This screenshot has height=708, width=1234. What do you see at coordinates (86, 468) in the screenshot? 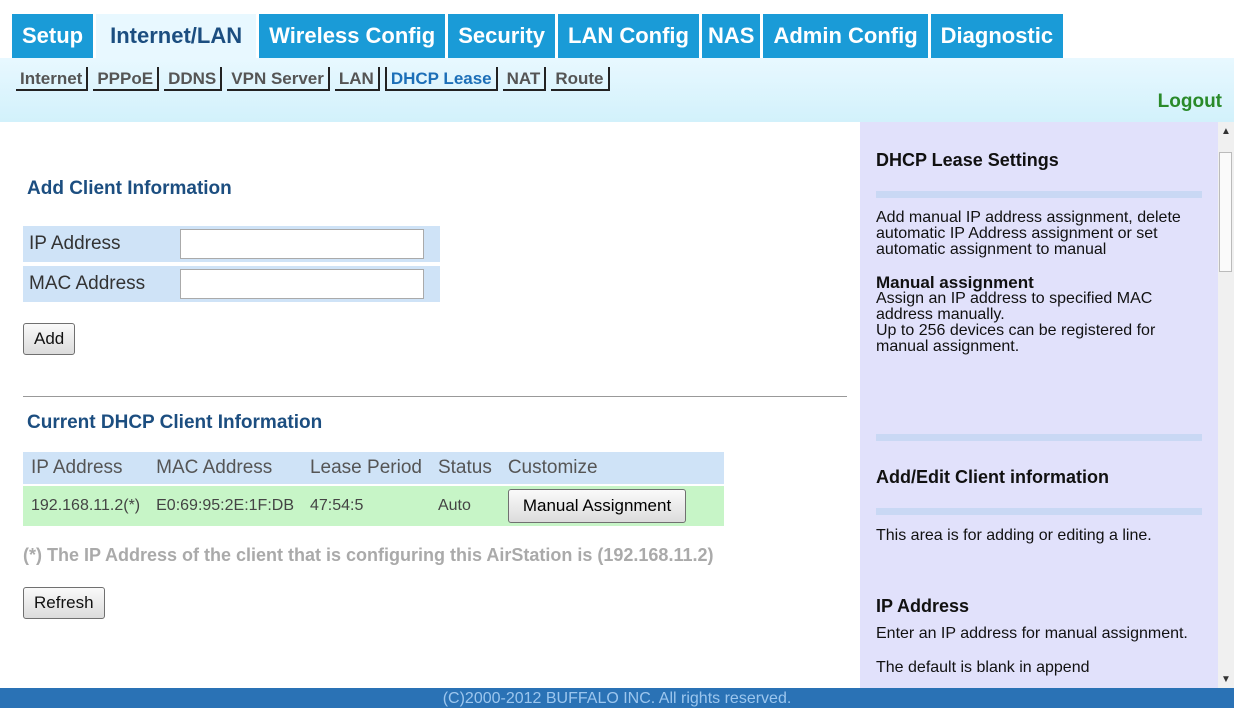
I see `column-header: IP Address` at bounding box center [86, 468].